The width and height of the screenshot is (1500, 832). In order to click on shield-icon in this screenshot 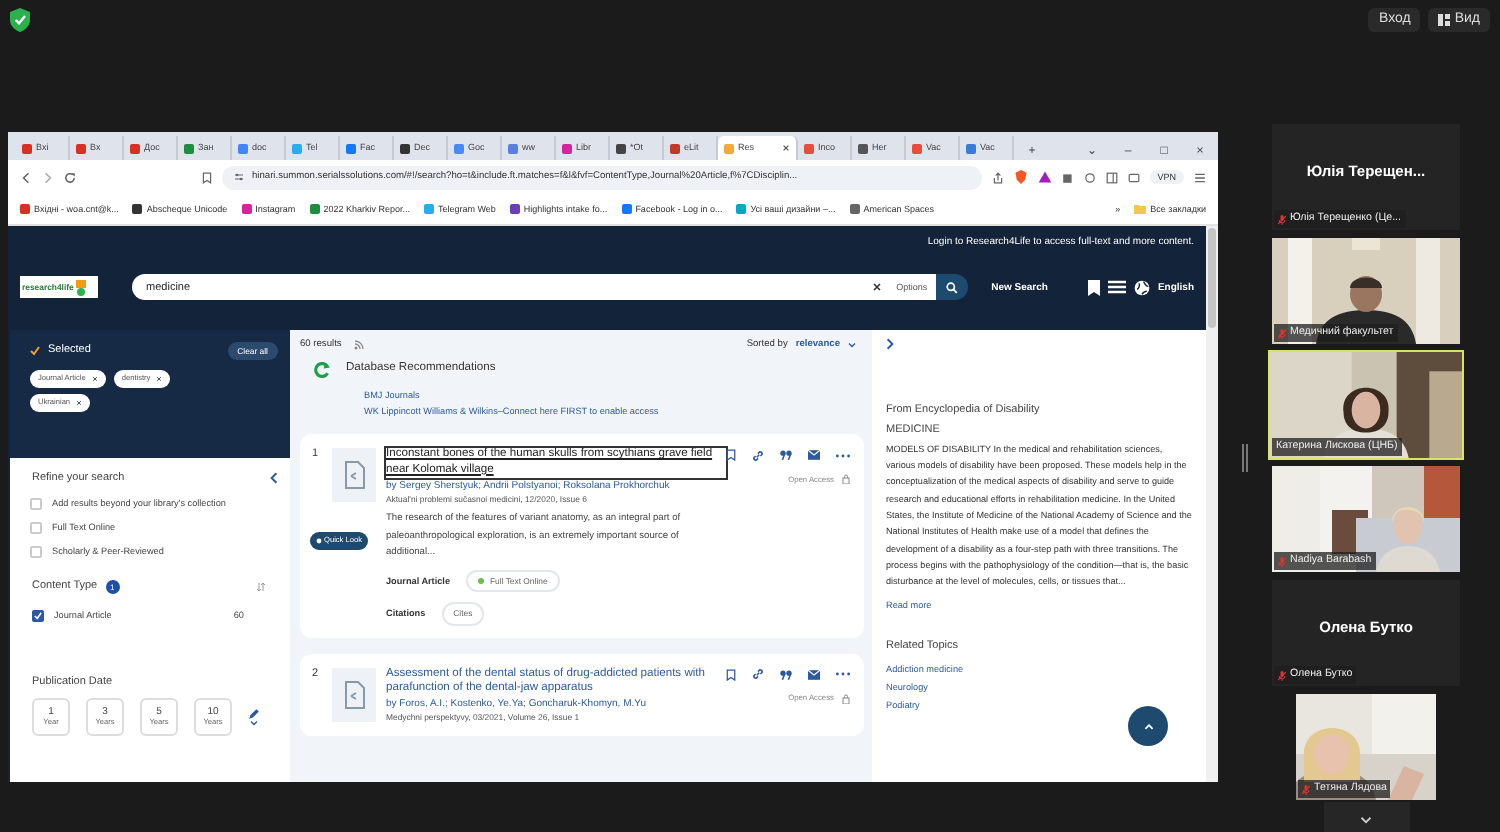, I will do `click(20, 20)`.